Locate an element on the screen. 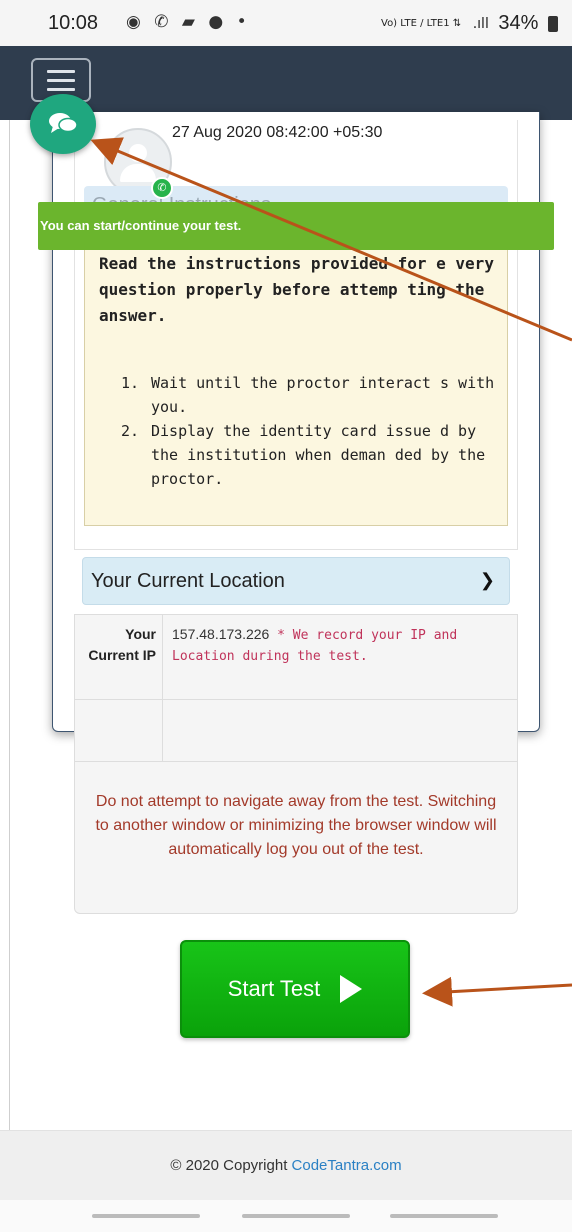  instruction-number: 2. is located at coordinates (130, 431).